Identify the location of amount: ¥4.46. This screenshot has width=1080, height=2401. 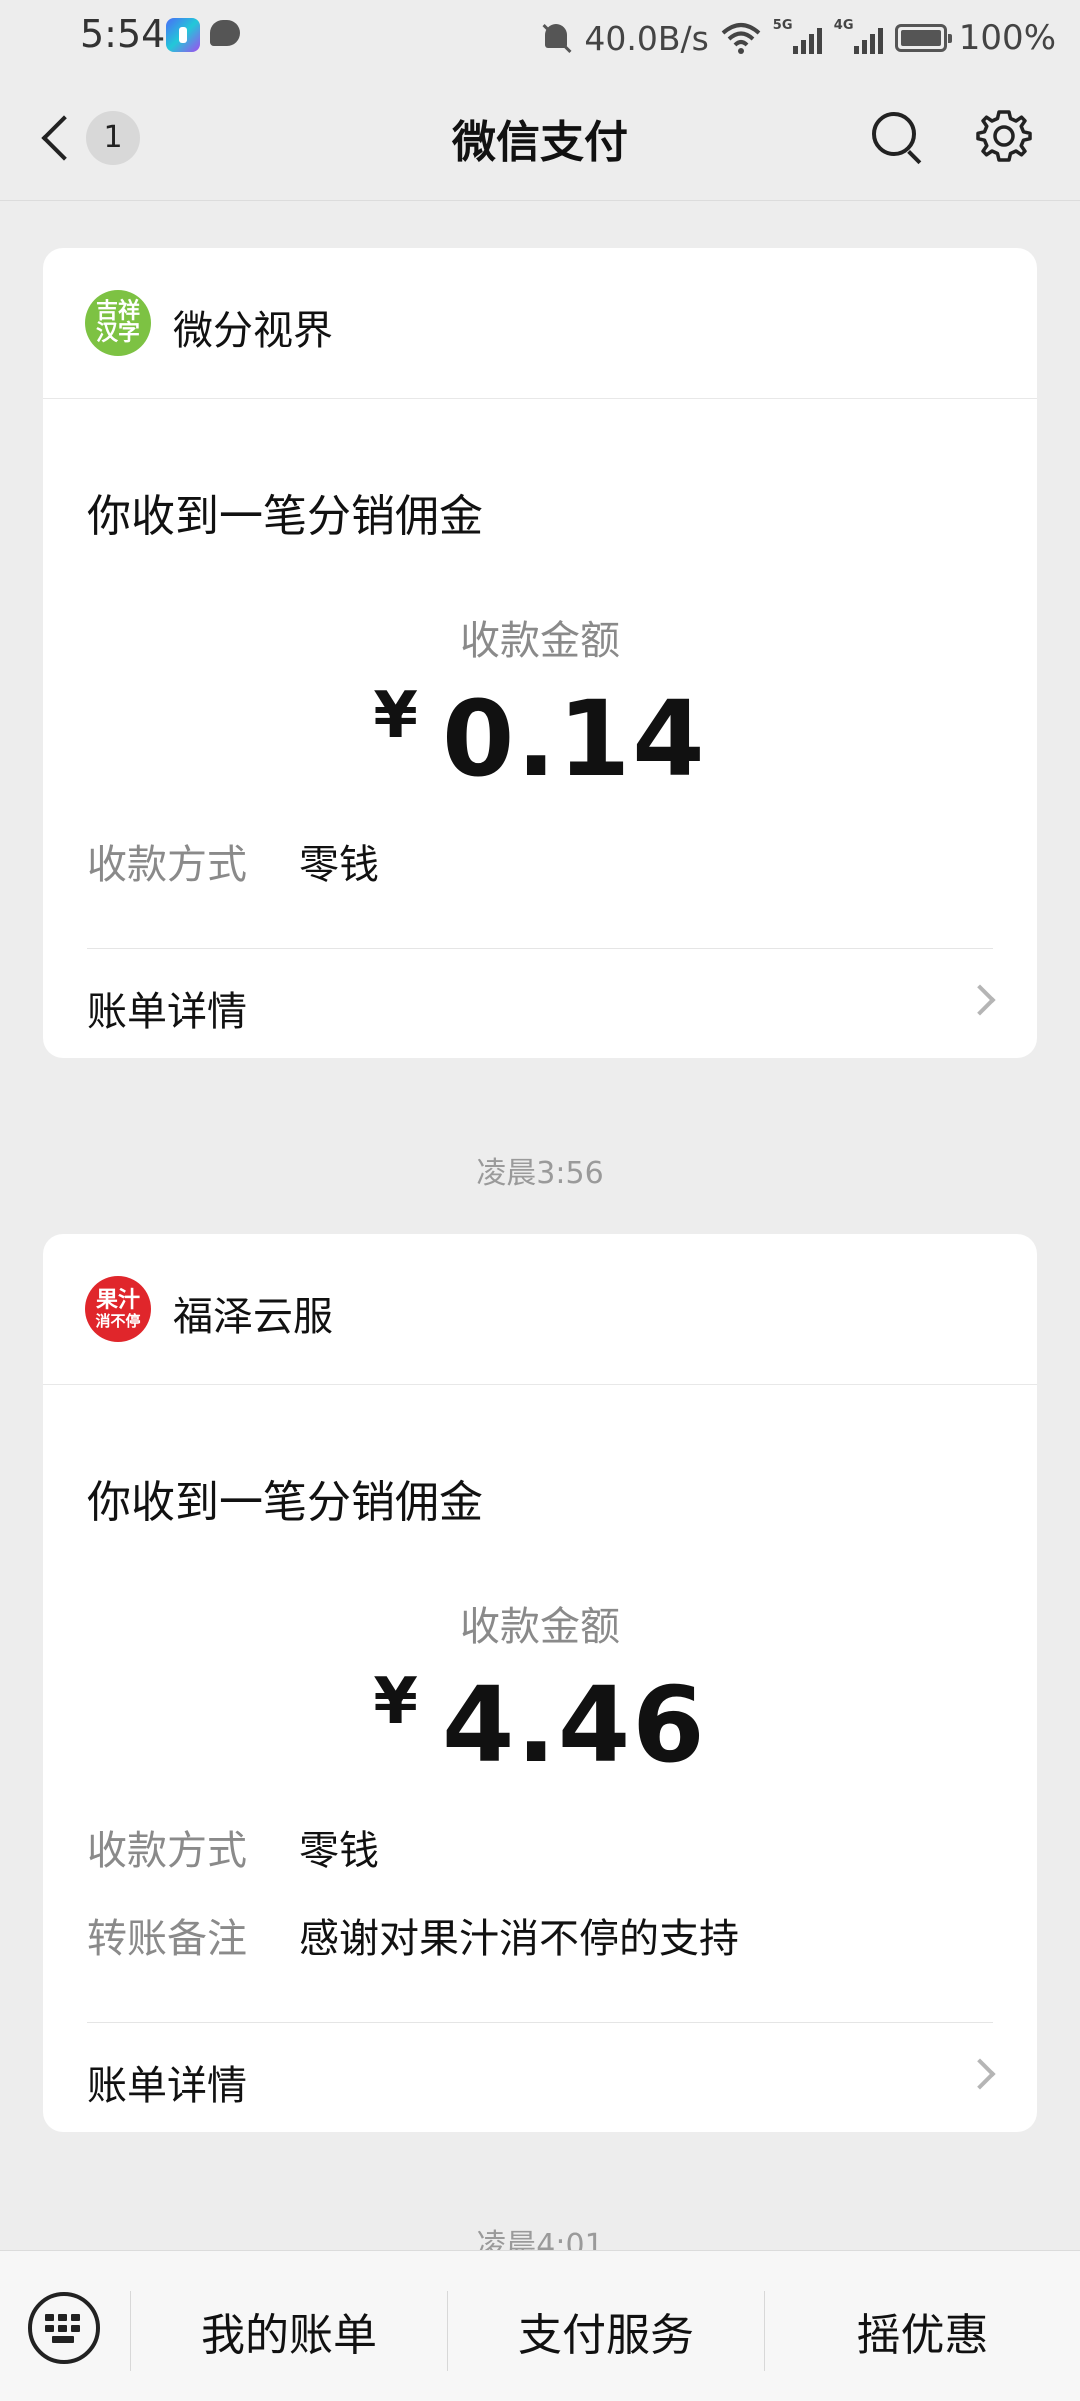
(540, 1725).